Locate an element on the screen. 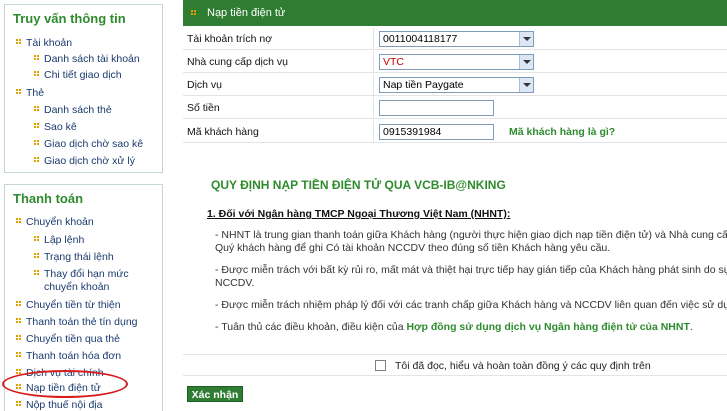  sidebar-item-label: chuyển khoản is located at coordinates (77, 287).